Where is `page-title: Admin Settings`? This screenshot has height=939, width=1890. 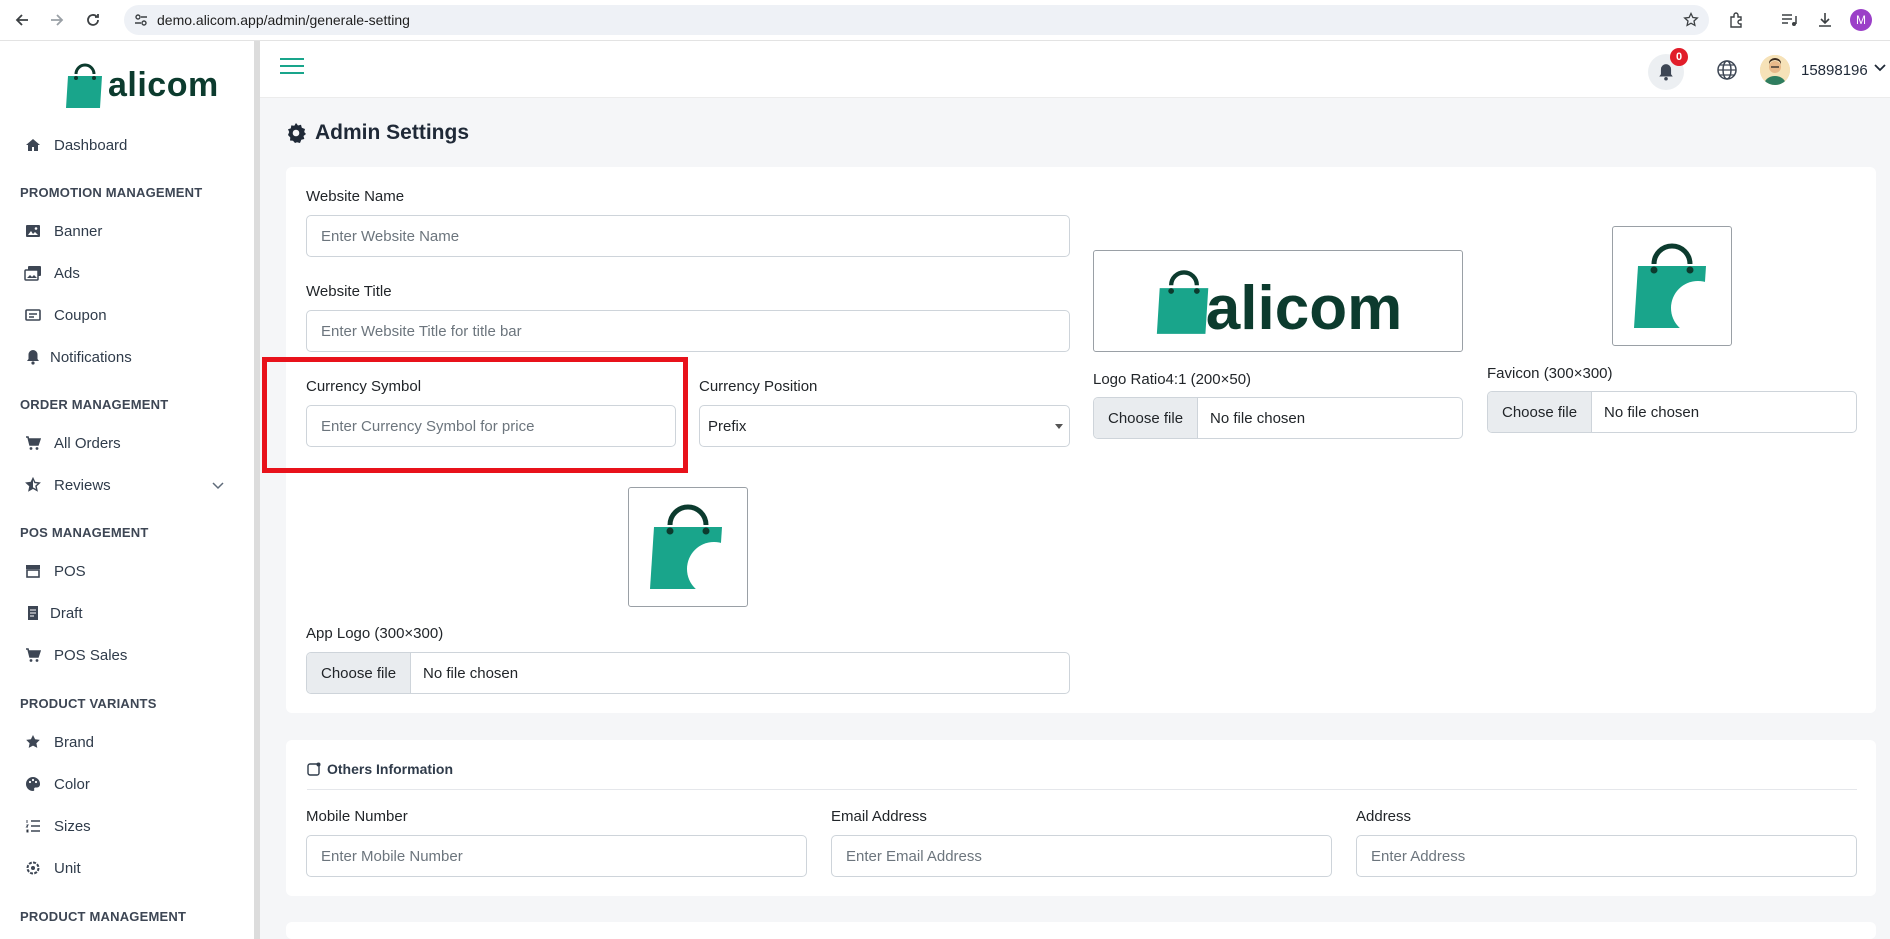
page-title: Admin Settings is located at coordinates (377, 133).